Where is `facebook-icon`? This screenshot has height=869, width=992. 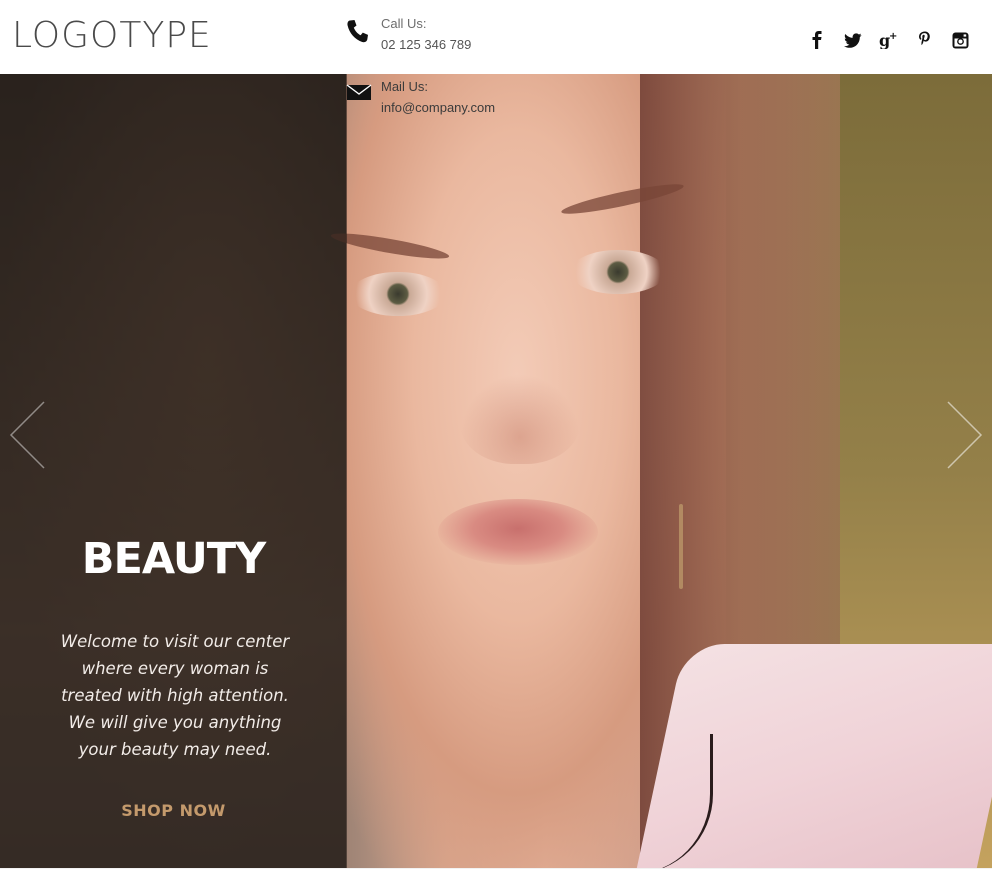 facebook-icon is located at coordinates (816, 40).